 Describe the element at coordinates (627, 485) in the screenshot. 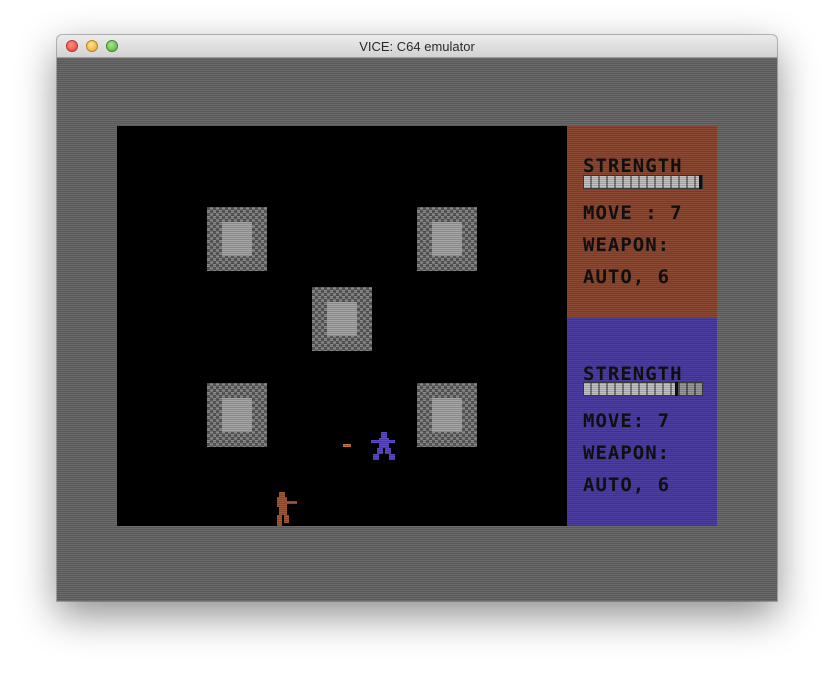

I see `player2-weapon-value: AUTO, 6` at that location.